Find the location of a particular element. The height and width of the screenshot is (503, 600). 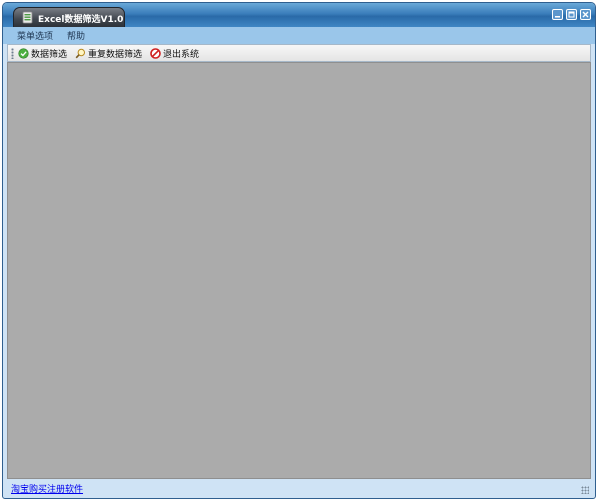

minimize-button is located at coordinates (557, 14).